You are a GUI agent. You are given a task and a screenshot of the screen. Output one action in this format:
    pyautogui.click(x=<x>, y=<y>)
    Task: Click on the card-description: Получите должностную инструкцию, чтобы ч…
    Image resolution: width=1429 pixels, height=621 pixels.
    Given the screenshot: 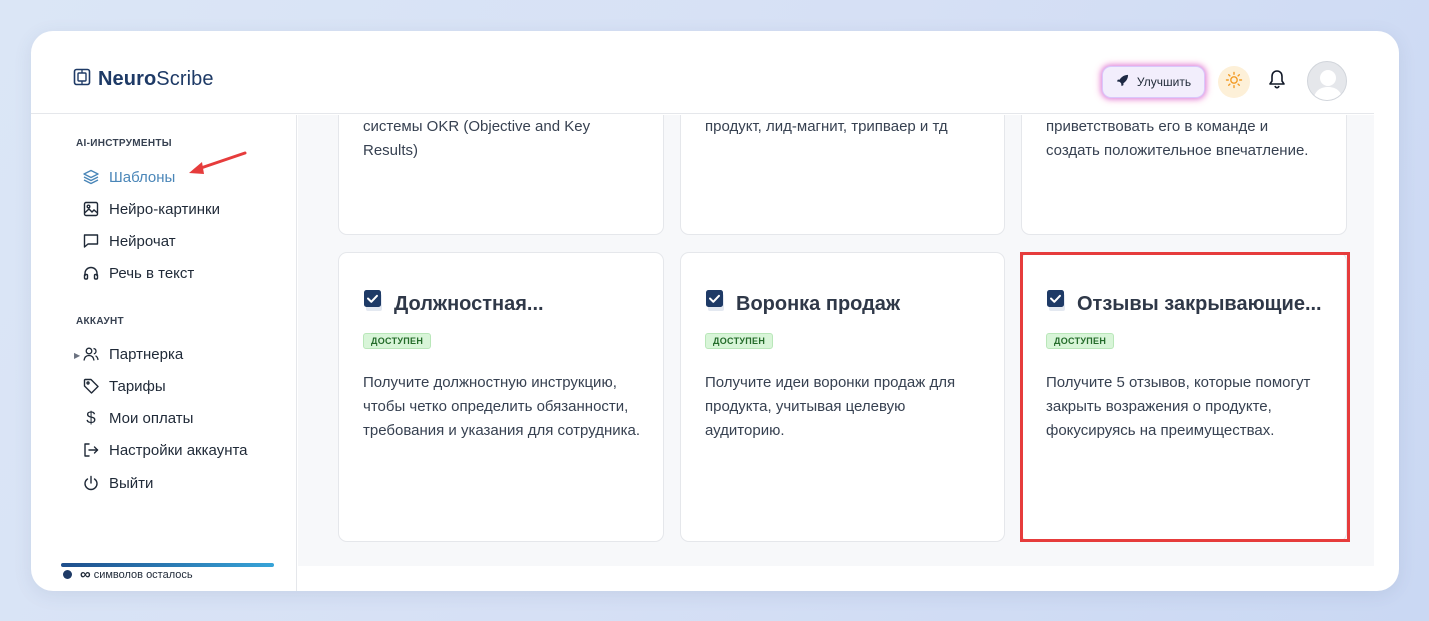 What is the action you would take?
    pyautogui.click(x=502, y=406)
    